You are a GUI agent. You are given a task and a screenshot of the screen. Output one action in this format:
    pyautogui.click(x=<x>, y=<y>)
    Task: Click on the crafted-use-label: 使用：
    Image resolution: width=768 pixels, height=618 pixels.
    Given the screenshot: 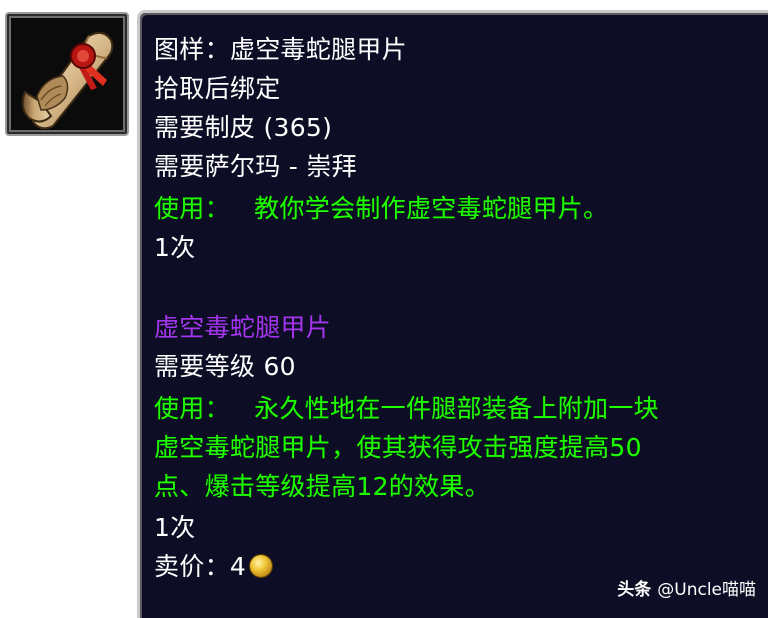 What is the action you would take?
    pyautogui.click(x=192, y=408)
    